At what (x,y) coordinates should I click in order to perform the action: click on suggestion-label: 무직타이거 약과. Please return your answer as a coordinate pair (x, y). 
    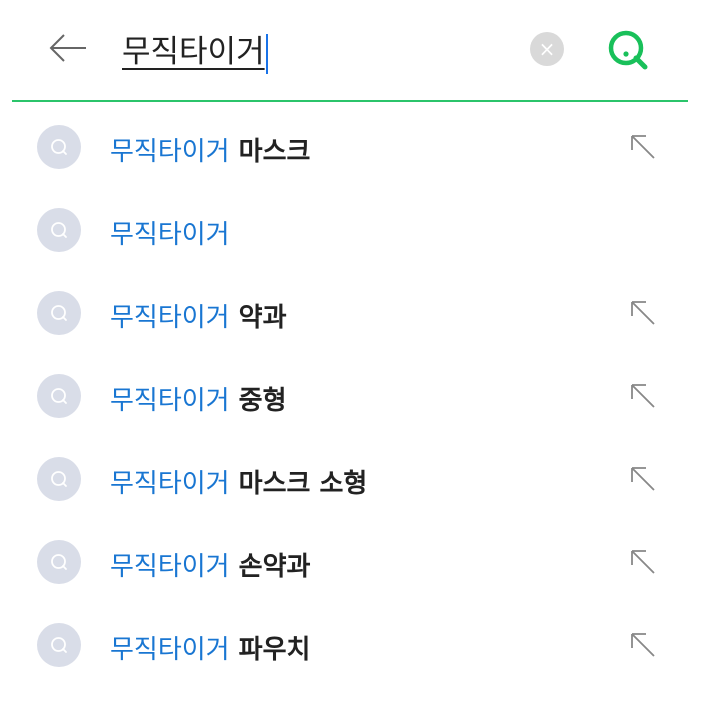
    Looking at the image, I should click on (198, 315).